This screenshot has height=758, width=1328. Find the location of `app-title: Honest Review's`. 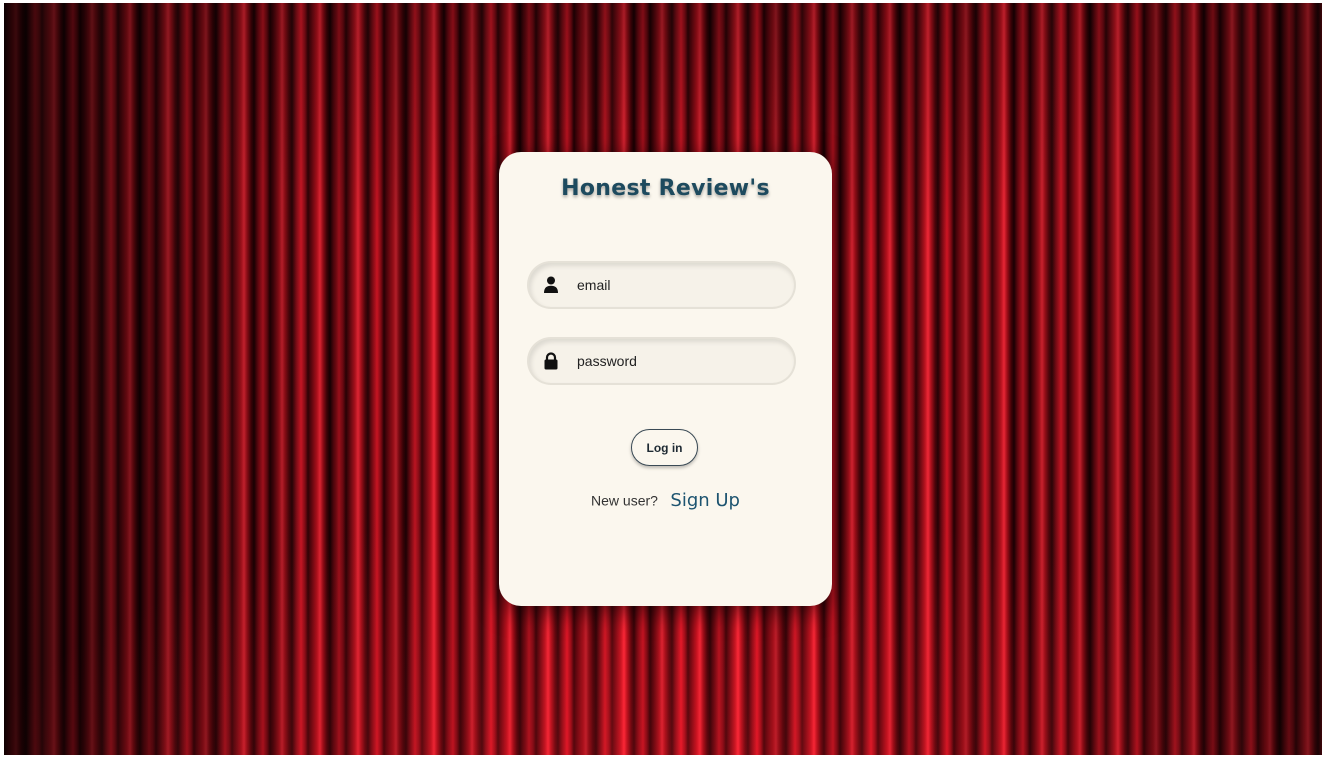

app-title: Honest Review's is located at coordinates (665, 188).